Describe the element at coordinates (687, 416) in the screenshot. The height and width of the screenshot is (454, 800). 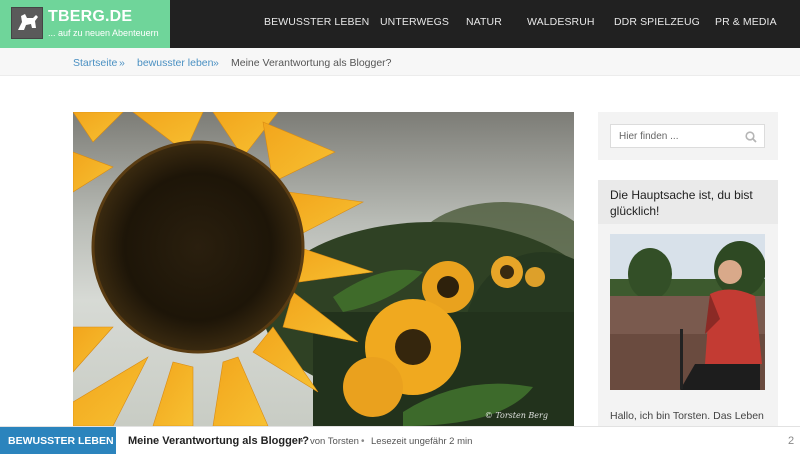
I see `widget-intro-text: Hallo, ich bin Torsten. Das Leben` at that location.